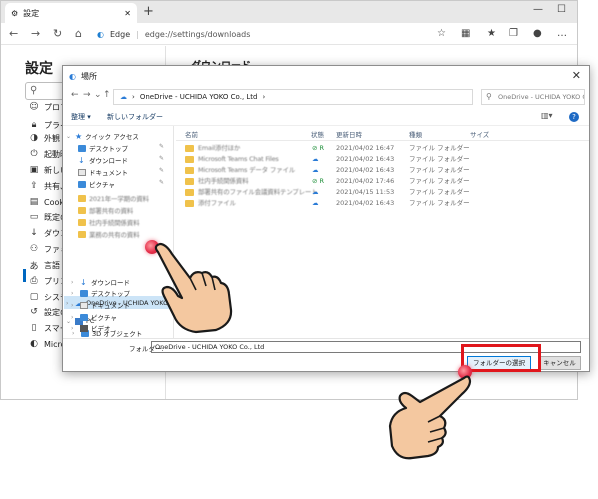 The height and width of the screenshot is (499, 598). What do you see at coordinates (561, 9) in the screenshot?
I see `maximize-icon: ☐` at bounding box center [561, 9].